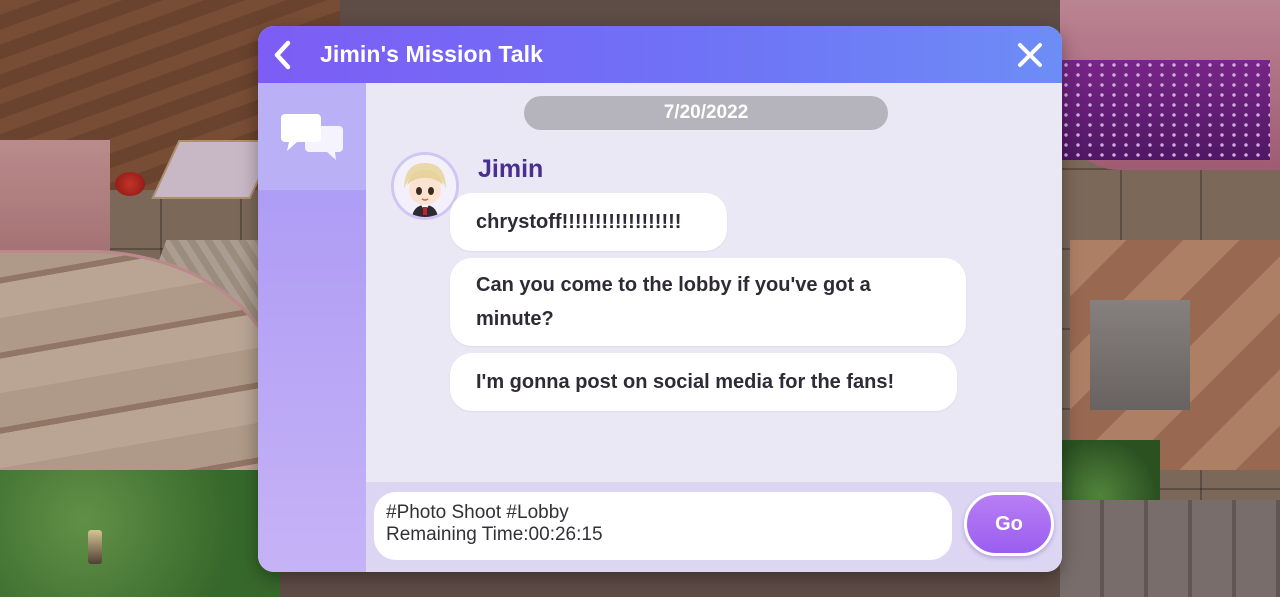 The height and width of the screenshot is (597, 1280). I want to click on close-button, so click(1030, 55).